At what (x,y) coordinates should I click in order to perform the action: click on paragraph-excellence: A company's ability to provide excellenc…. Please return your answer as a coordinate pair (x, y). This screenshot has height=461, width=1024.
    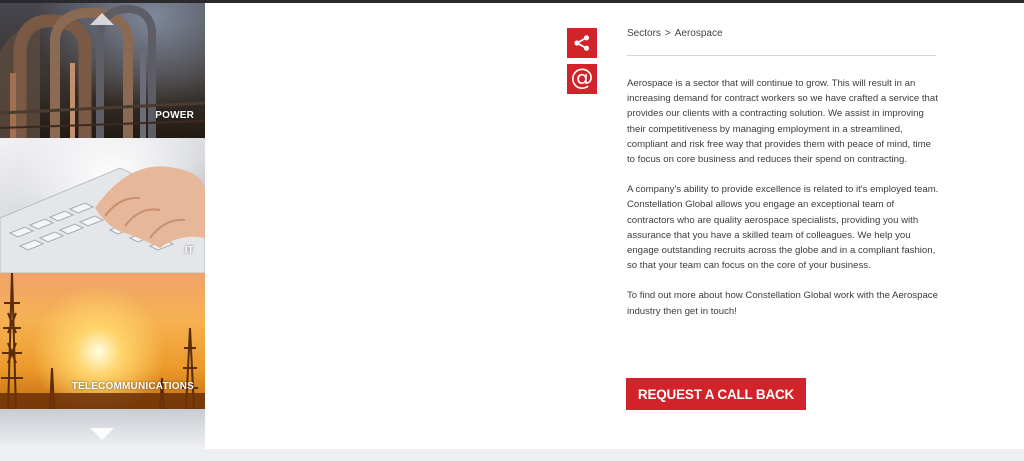
    Looking at the image, I should click on (783, 228).